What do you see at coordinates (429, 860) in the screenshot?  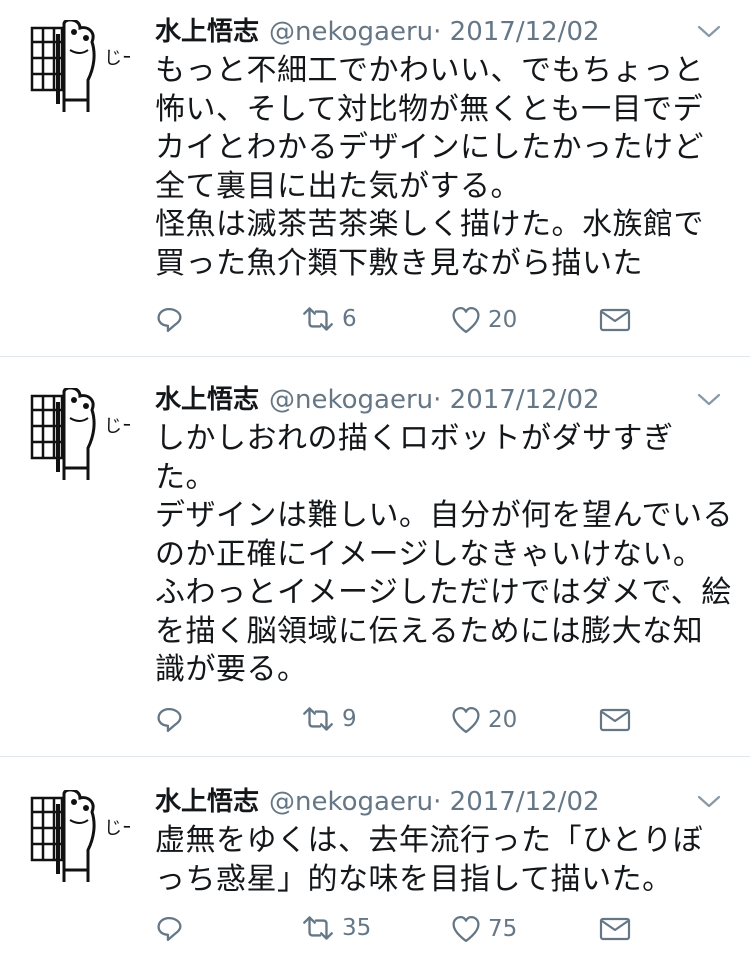 I see `tweet-text: 虚無をゆくは、去年流行った「ひとりぼ っち惑星」的な味を目指して描いた。` at bounding box center [429, 860].